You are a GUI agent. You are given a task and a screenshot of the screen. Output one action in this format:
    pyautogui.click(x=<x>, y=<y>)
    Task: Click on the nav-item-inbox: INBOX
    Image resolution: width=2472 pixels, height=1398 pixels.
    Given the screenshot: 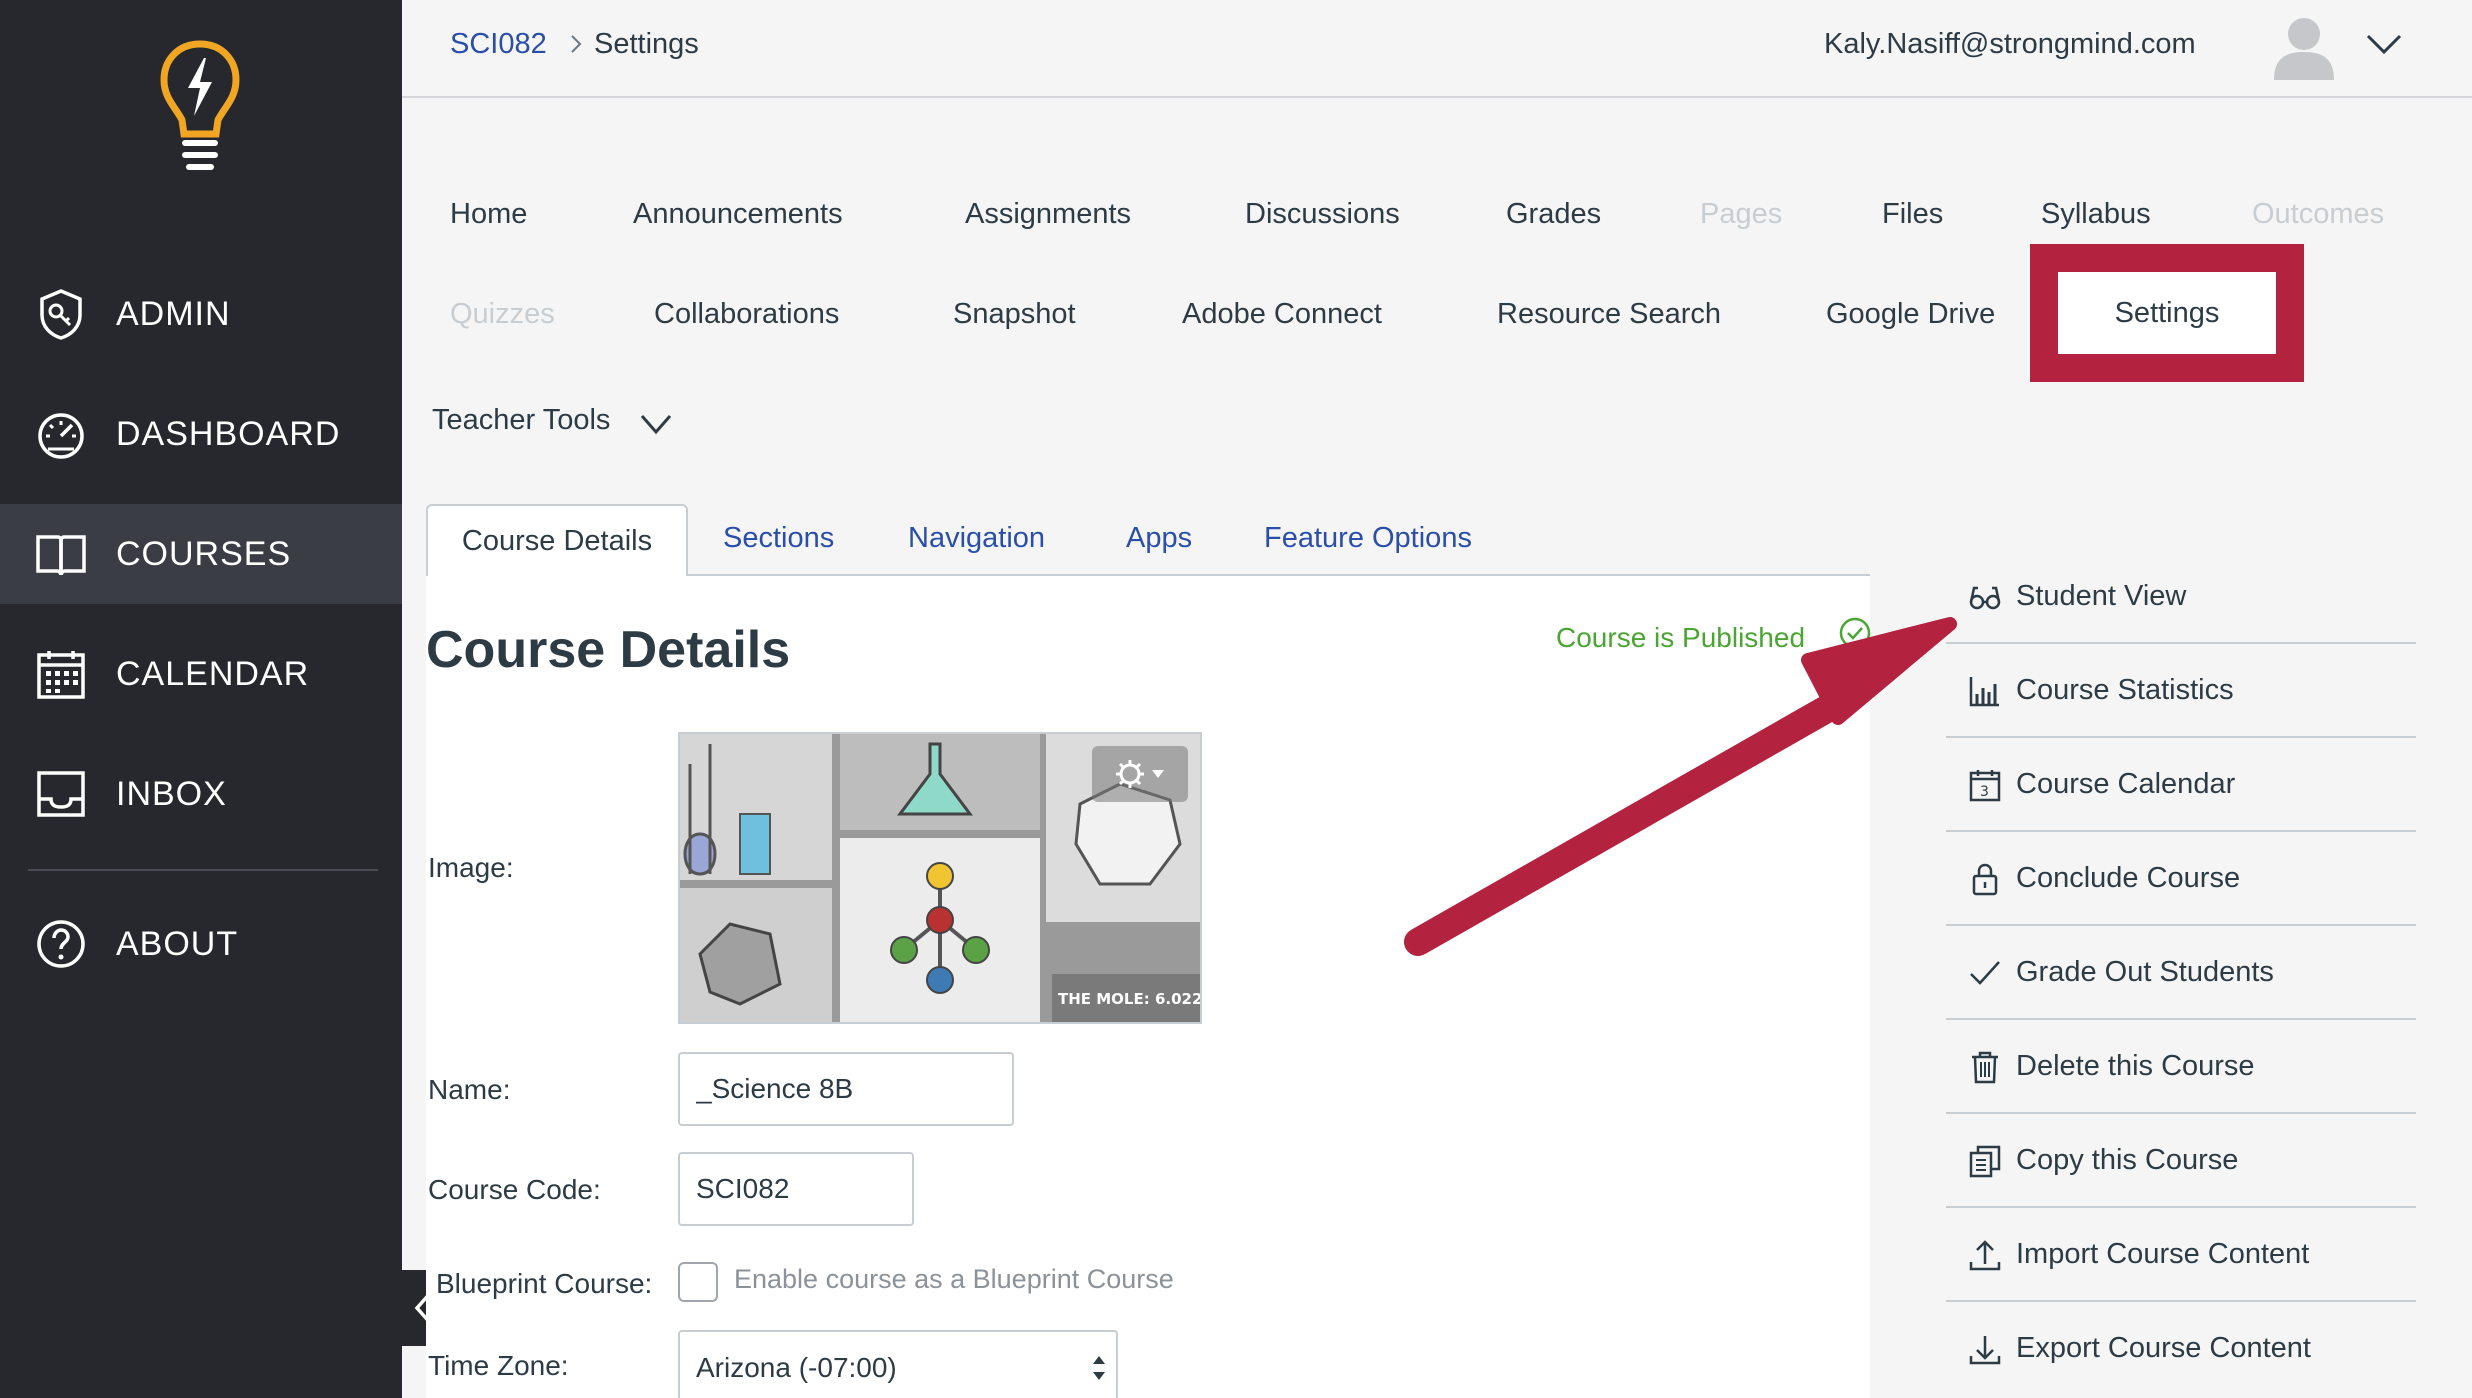 What is the action you would take?
    pyautogui.click(x=201, y=794)
    